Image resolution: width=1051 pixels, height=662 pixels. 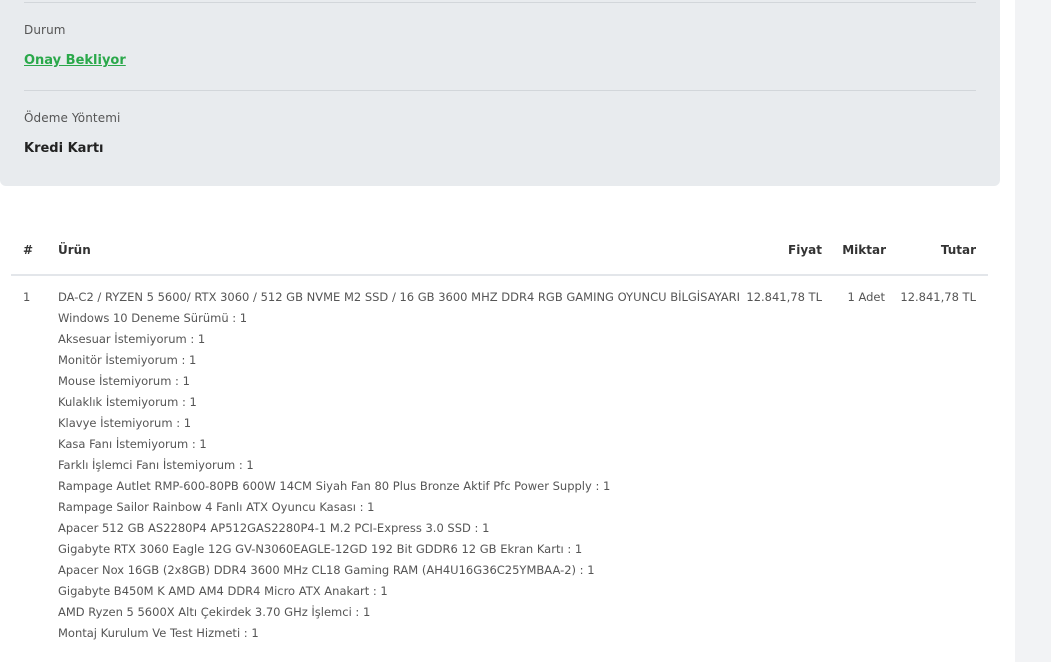 I want to click on status-label: Durum, so click(x=45, y=30).